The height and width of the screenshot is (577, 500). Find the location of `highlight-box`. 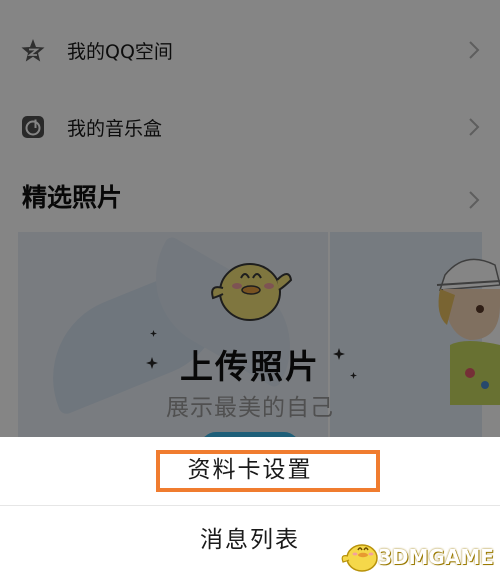

highlight-box is located at coordinates (268, 471).